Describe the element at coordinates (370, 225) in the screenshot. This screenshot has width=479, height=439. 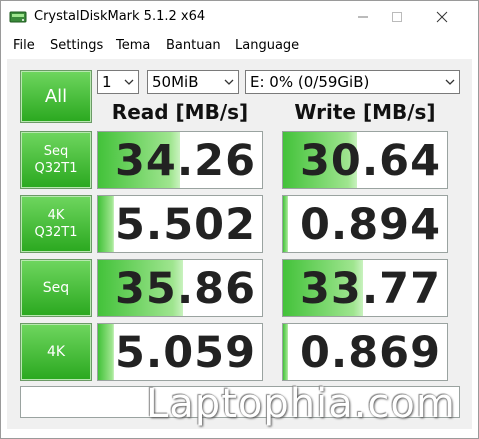
I see `write-value: 0.894` at that location.